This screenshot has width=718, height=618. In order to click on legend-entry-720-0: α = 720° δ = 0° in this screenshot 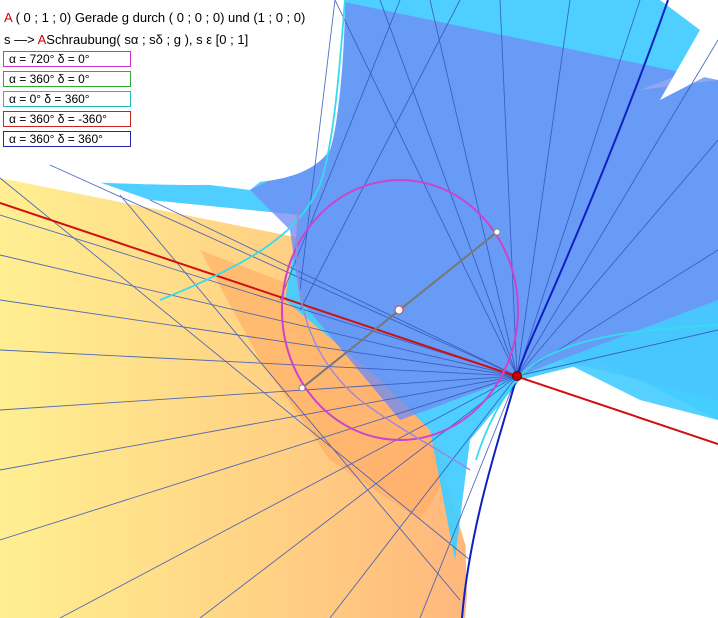, I will do `click(67, 59)`.